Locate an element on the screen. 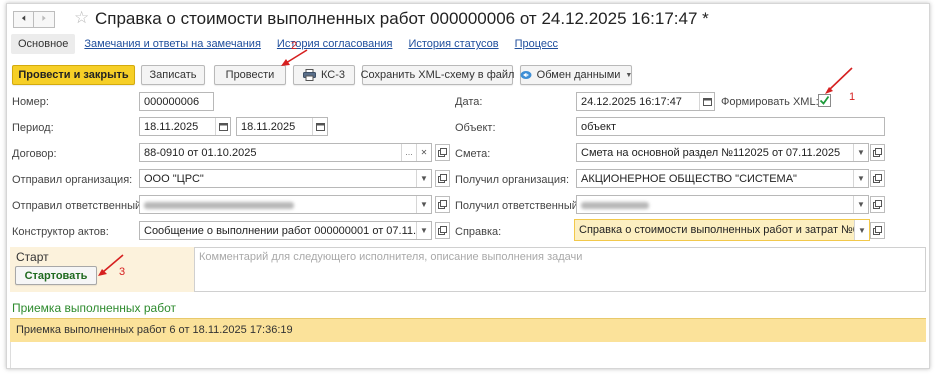 The height and width of the screenshot is (375, 937). tab-process: Процесс is located at coordinates (536, 44).